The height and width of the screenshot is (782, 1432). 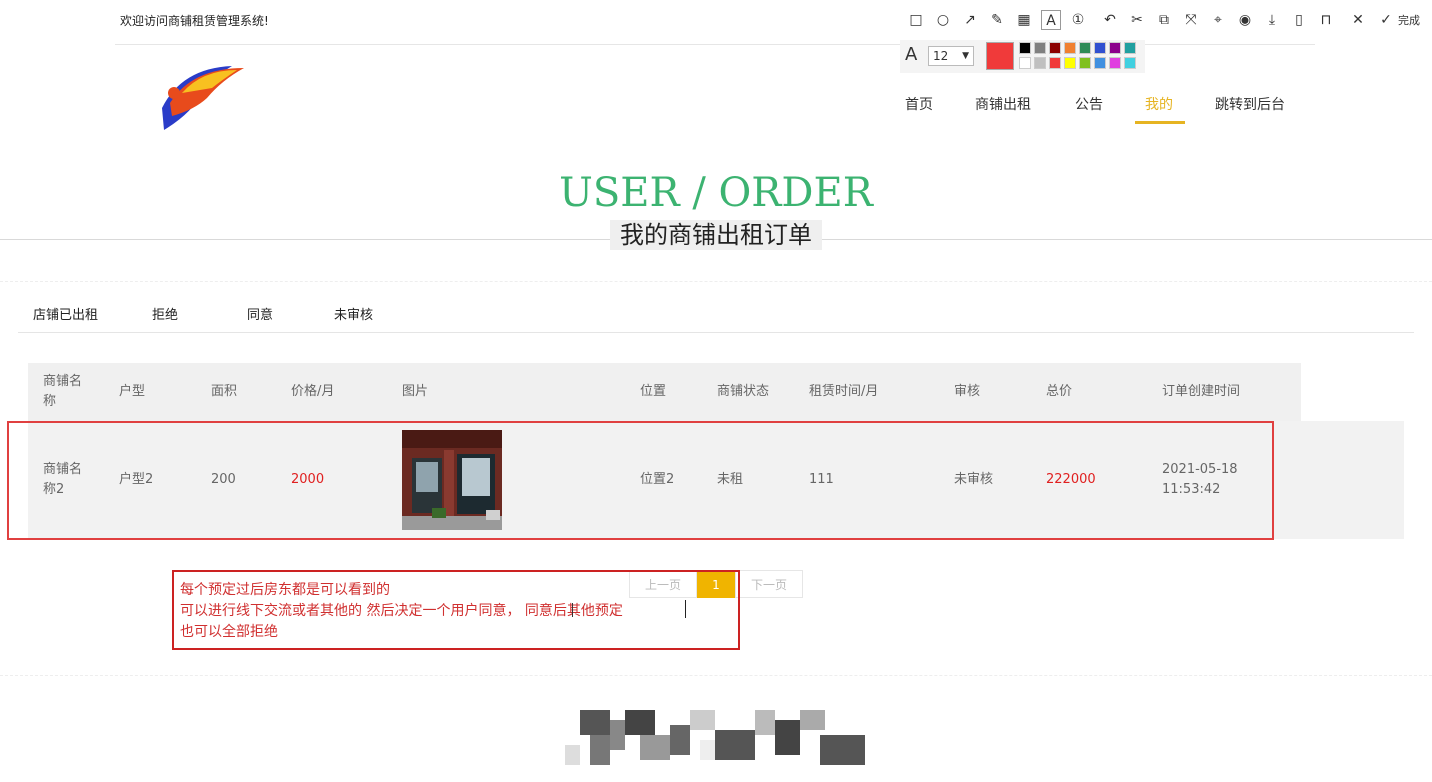 What do you see at coordinates (1218, 20) in the screenshot?
I see `pin-icon: ⌖` at bounding box center [1218, 20].